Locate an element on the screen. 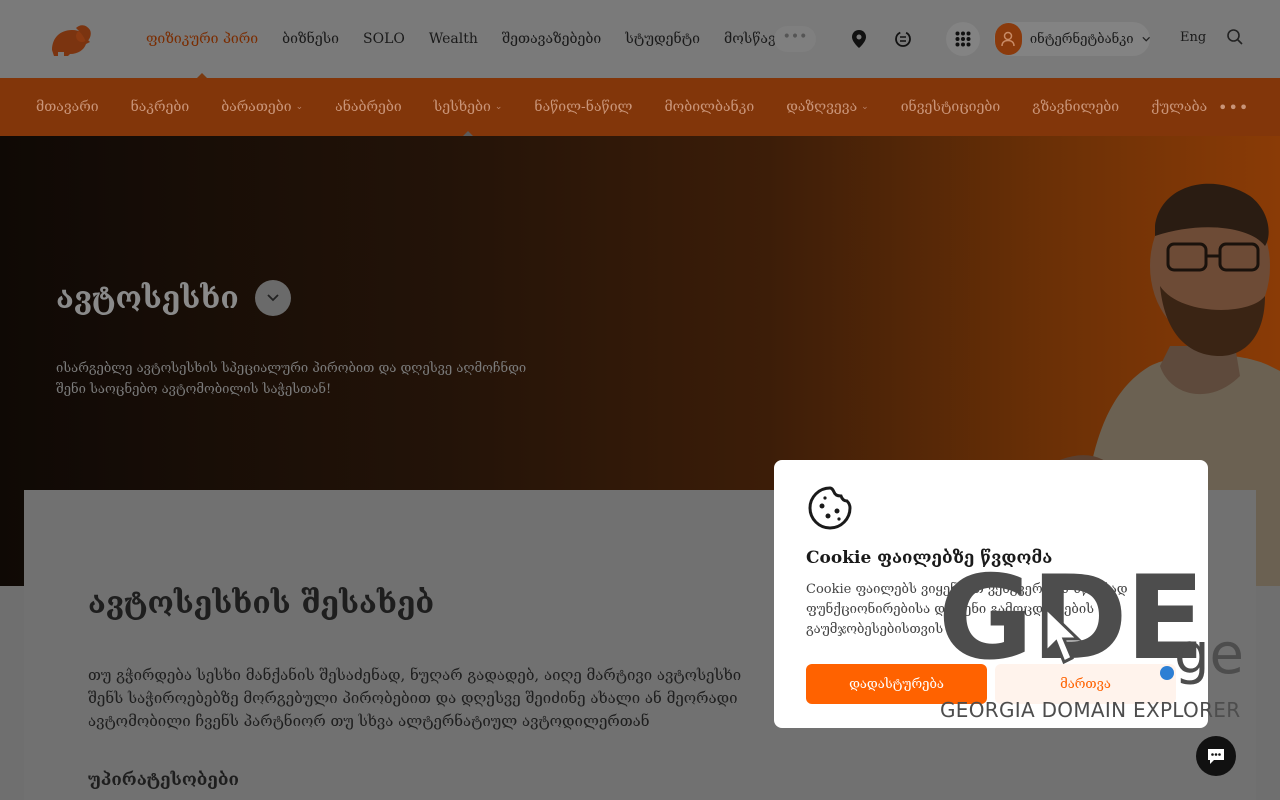 This screenshot has width=1280, height=800. product-nav-label: გზავნილები is located at coordinates (1076, 107).